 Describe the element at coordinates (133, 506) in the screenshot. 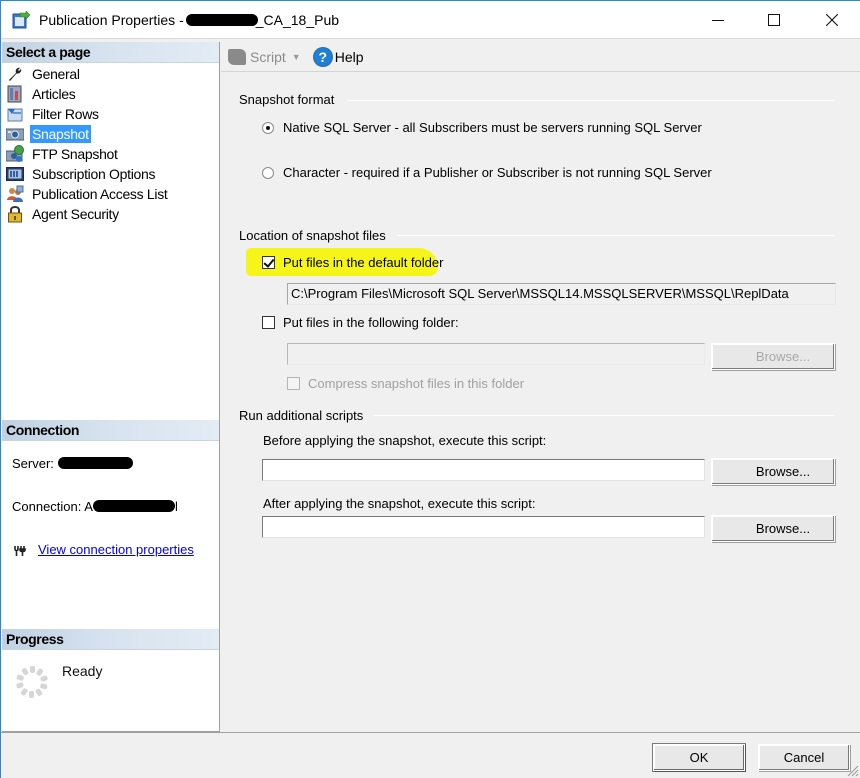

I see `redacted-connection-name` at that location.